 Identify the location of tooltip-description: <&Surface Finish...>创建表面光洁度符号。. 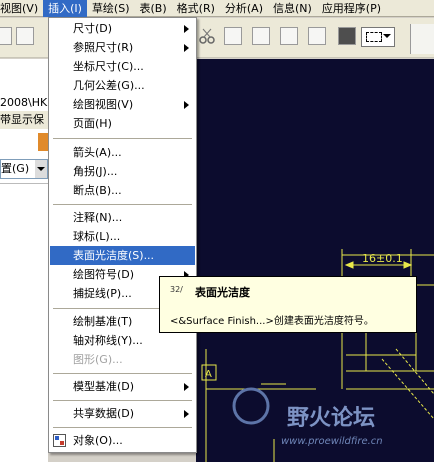
(272, 321).